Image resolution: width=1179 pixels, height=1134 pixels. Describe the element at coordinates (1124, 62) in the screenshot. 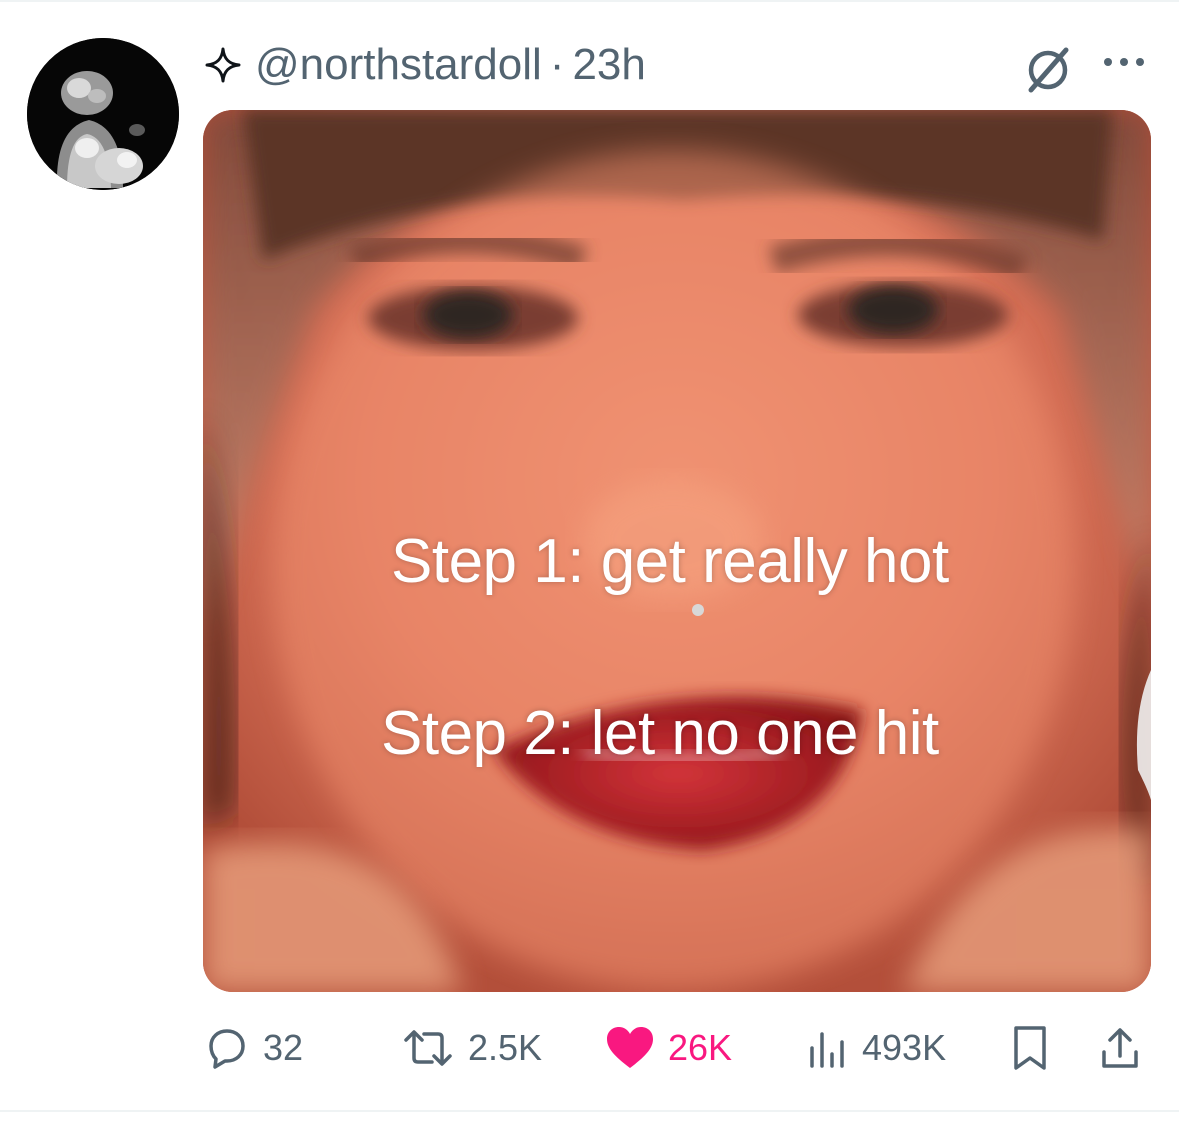

I see `more-icon` at that location.